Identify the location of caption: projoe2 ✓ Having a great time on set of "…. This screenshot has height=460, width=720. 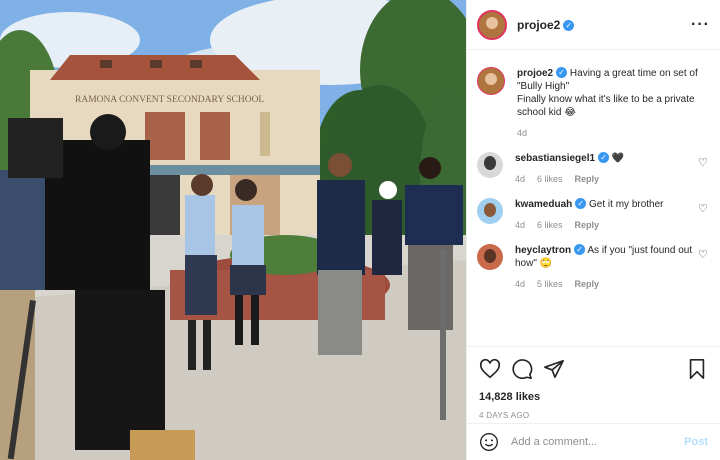
(593, 103).